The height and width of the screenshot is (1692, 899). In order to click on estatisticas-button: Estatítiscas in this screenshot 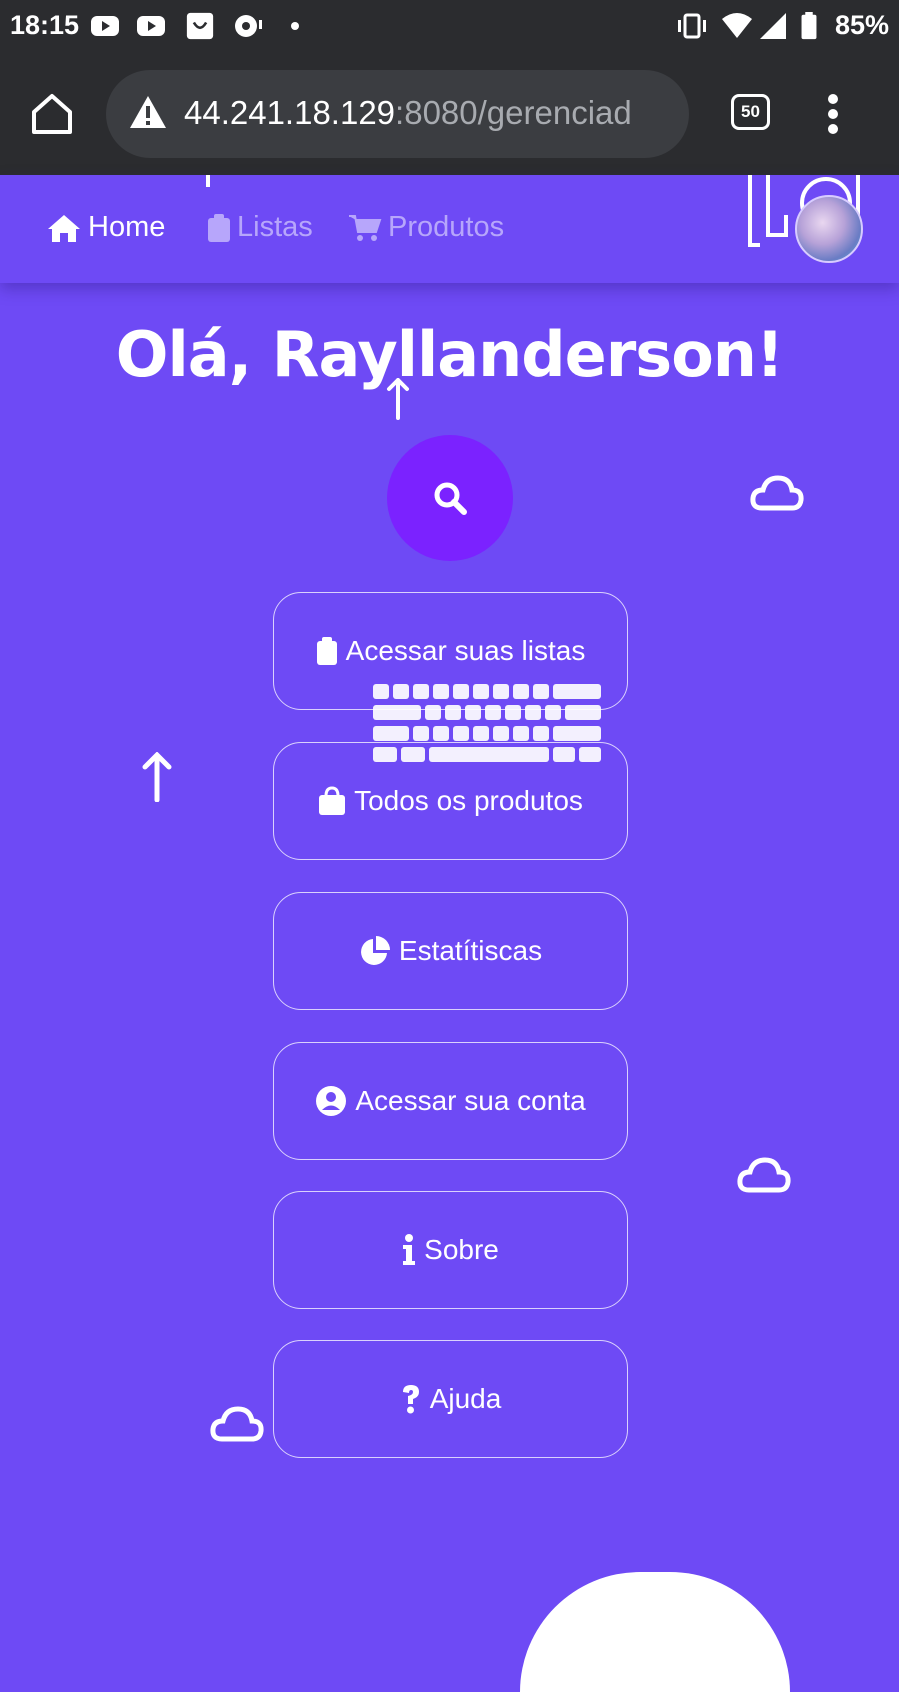, I will do `click(450, 951)`.